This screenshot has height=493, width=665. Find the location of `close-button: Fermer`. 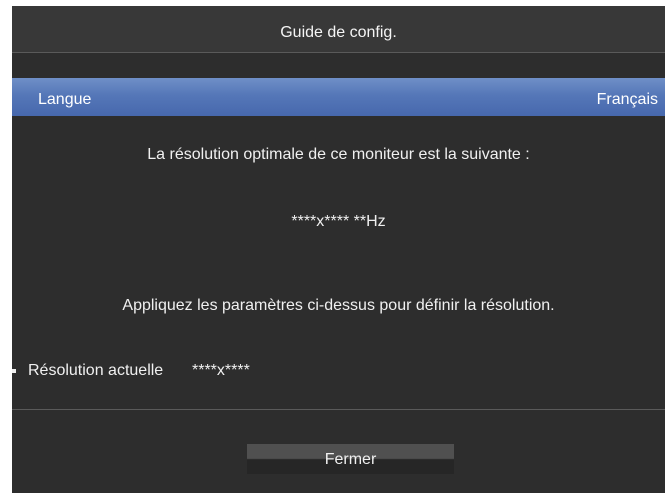

close-button: Fermer is located at coordinates (350, 459).